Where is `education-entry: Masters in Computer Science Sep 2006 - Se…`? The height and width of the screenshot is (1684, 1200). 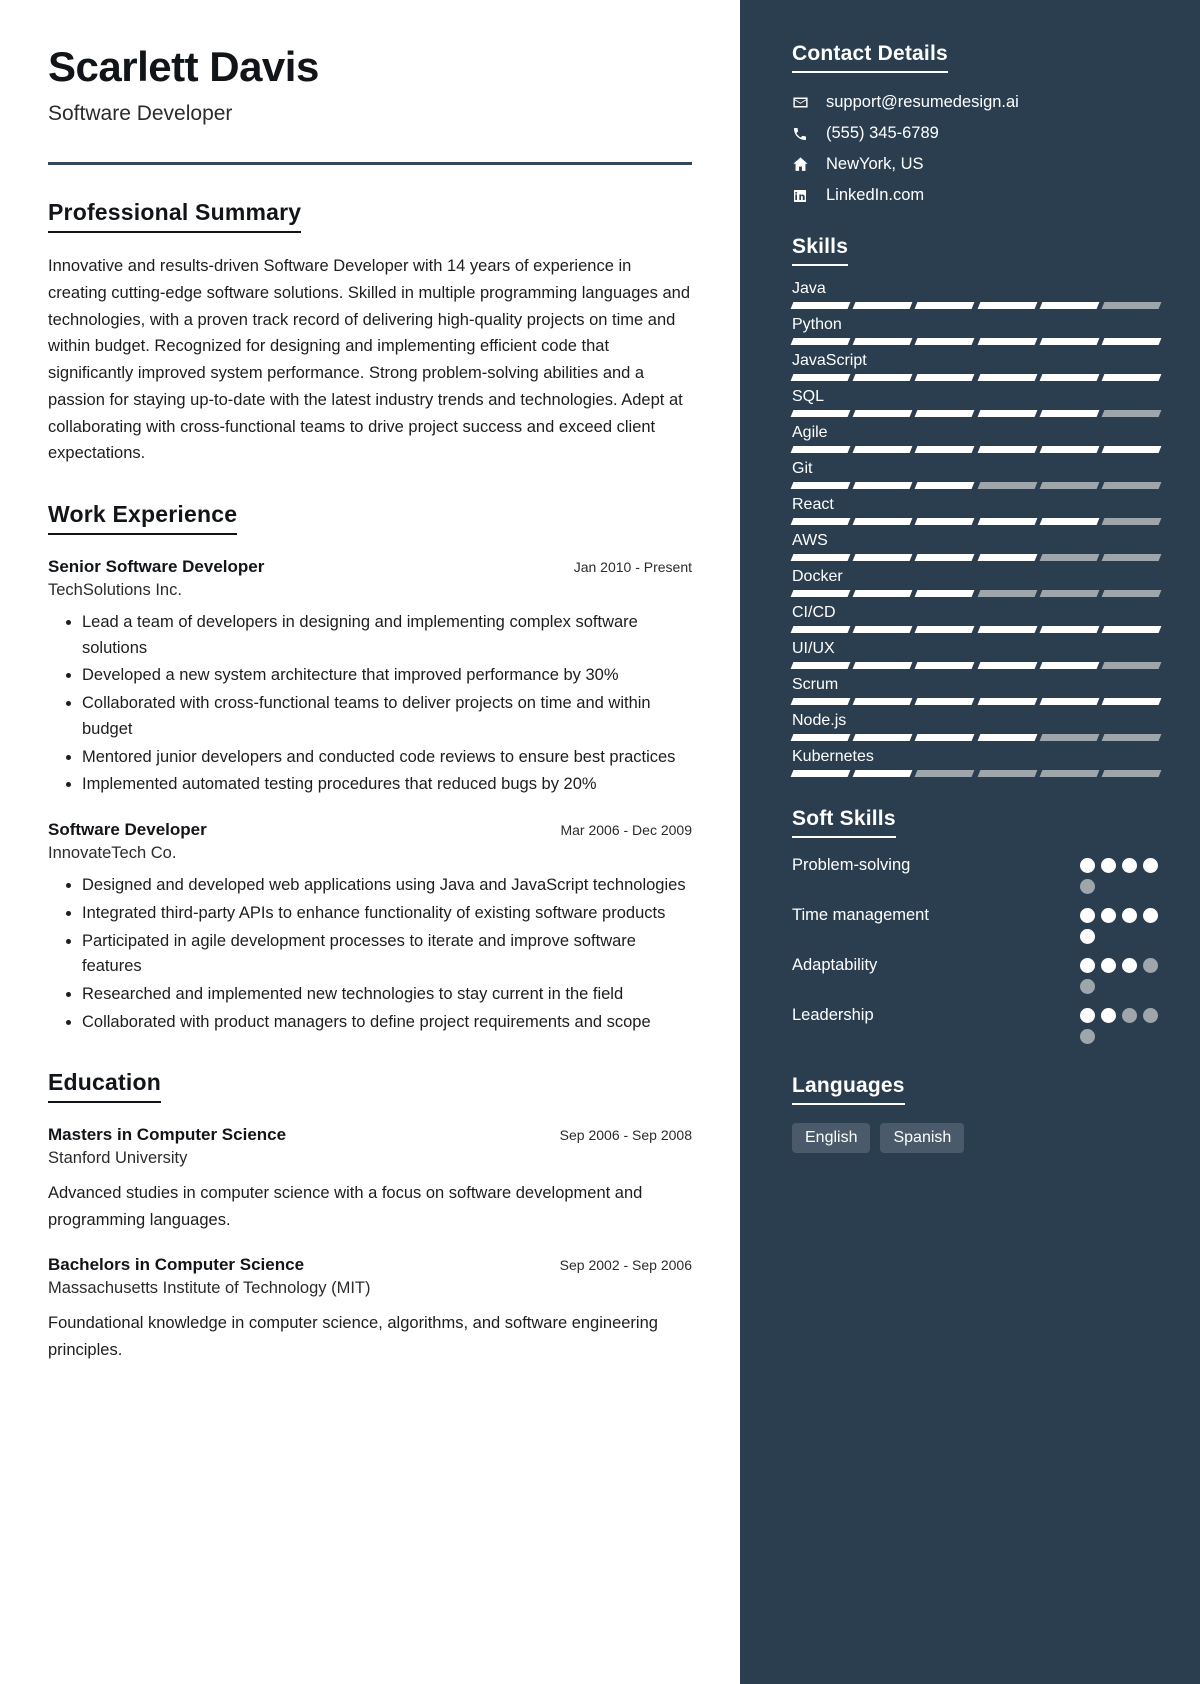
education-entry: Masters in Computer Science Sep 2006 - Se… is located at coordinates (370, 1179).